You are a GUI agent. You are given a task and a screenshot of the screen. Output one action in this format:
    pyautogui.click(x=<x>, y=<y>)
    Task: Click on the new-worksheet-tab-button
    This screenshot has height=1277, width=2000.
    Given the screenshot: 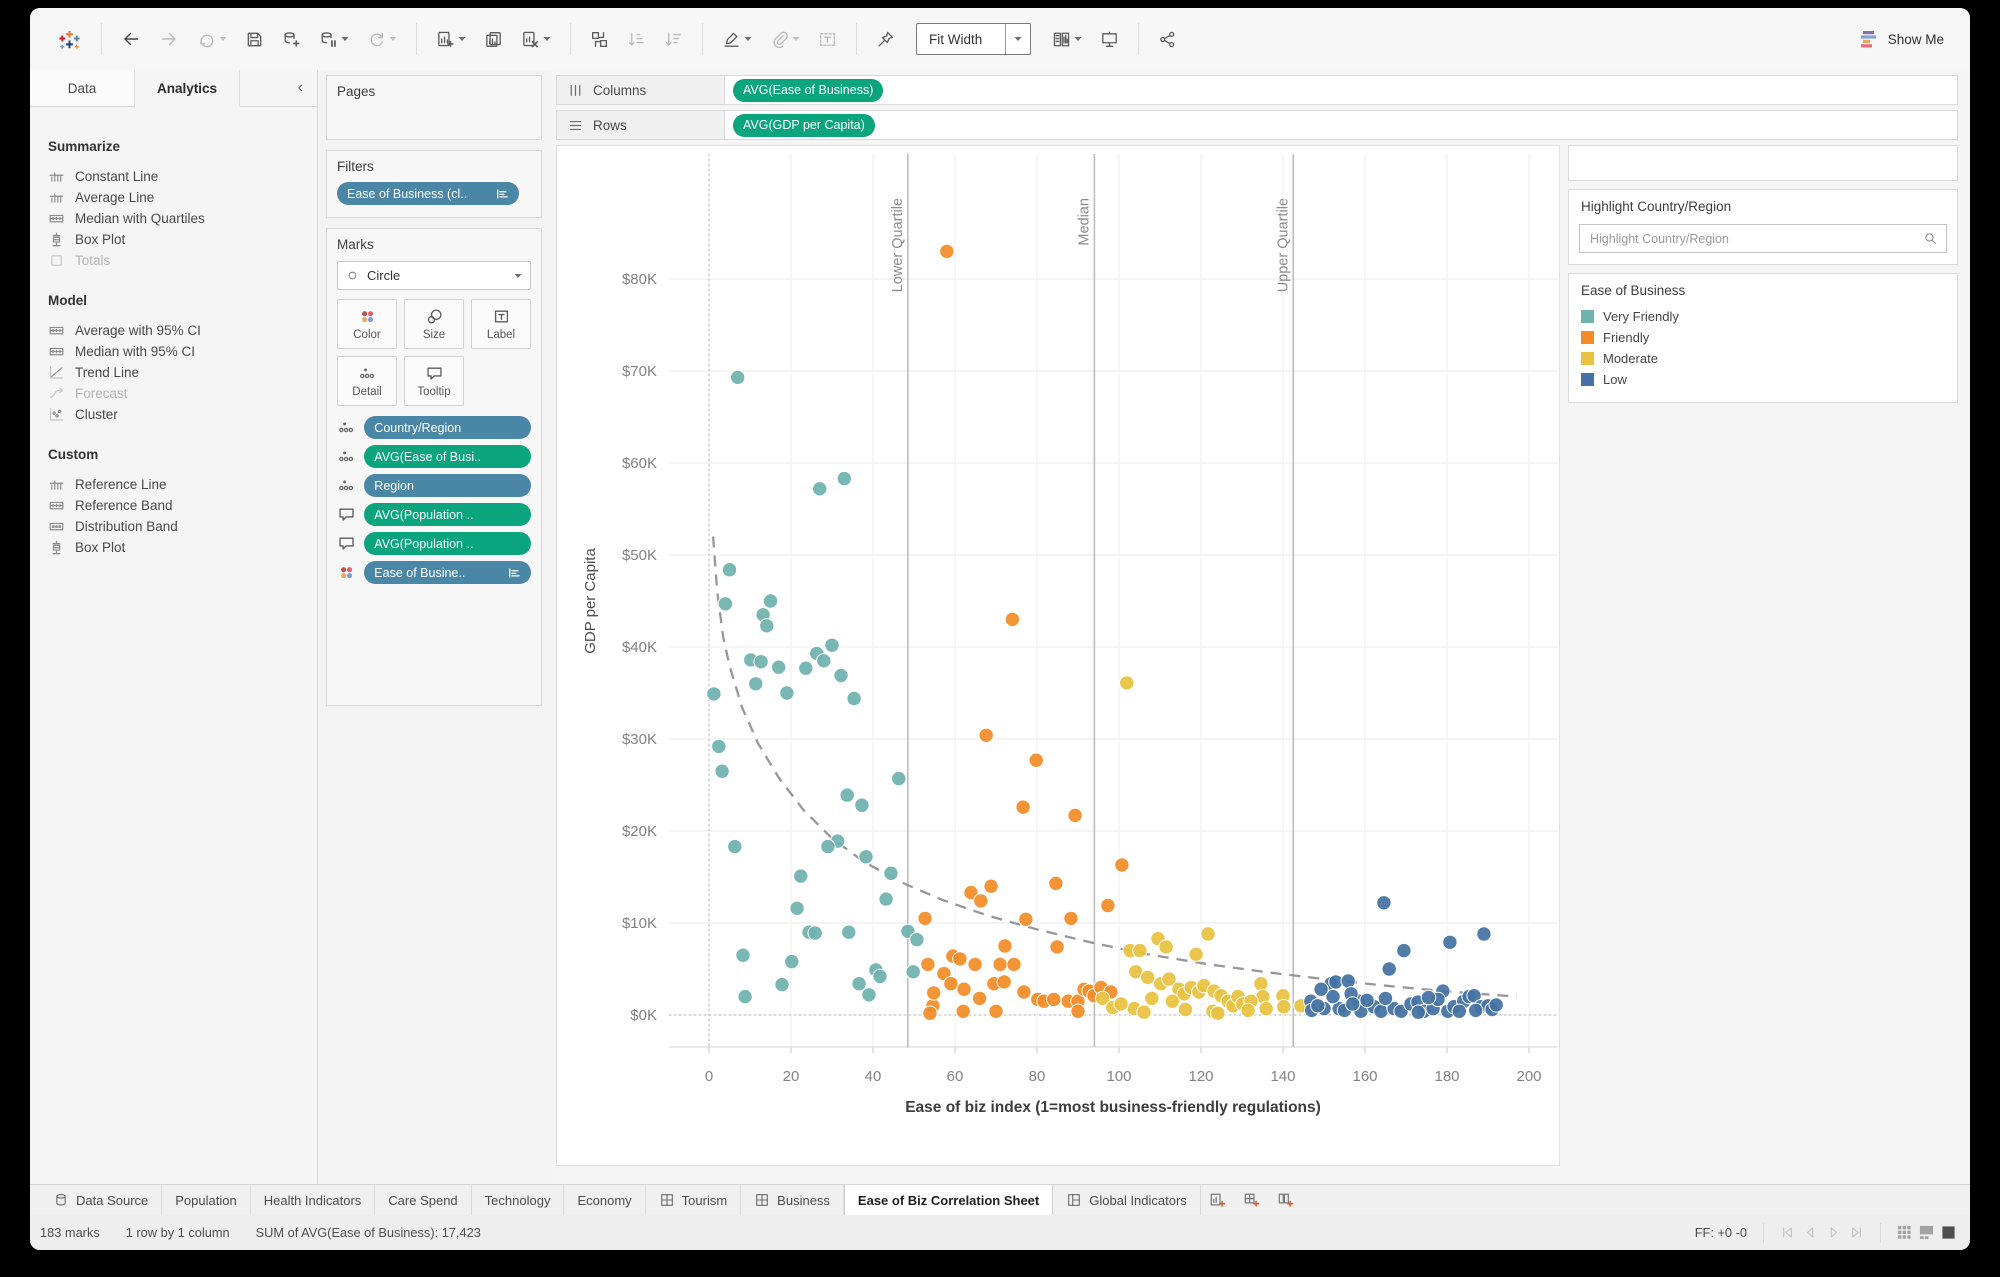 What is the action you would take?
    pyautogui.click(x=1218, y=1200)
    